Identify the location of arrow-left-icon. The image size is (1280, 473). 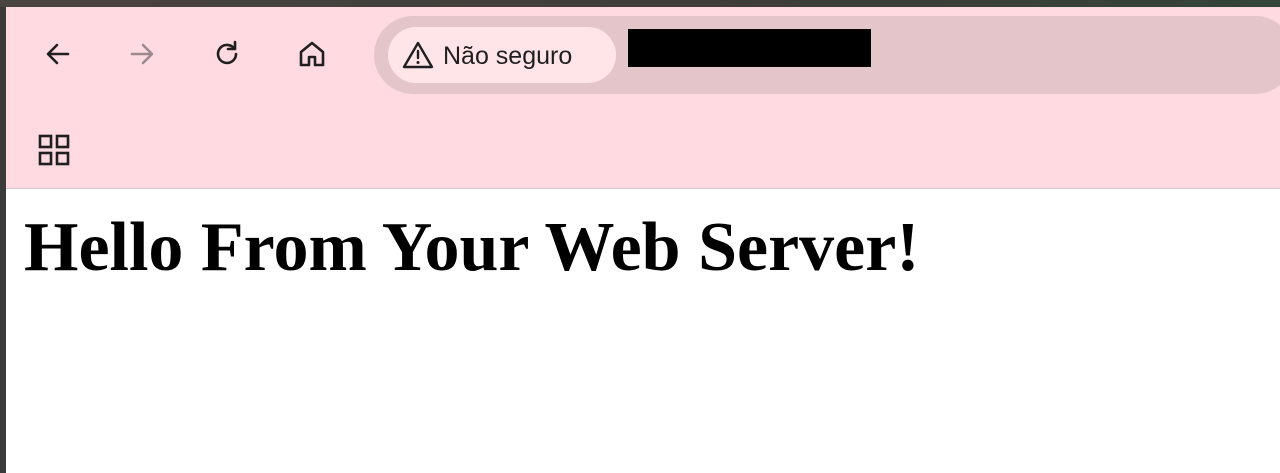
(58, 54).